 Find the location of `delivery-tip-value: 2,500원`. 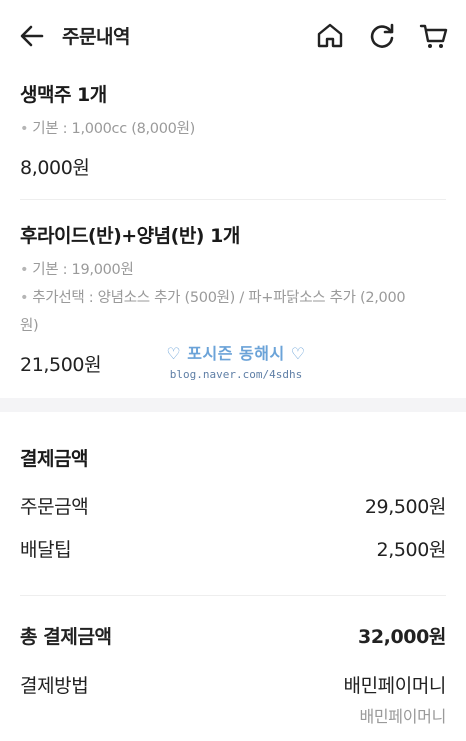

delivery-tip-value: 2,500원 is located at coordinates (411, 550).